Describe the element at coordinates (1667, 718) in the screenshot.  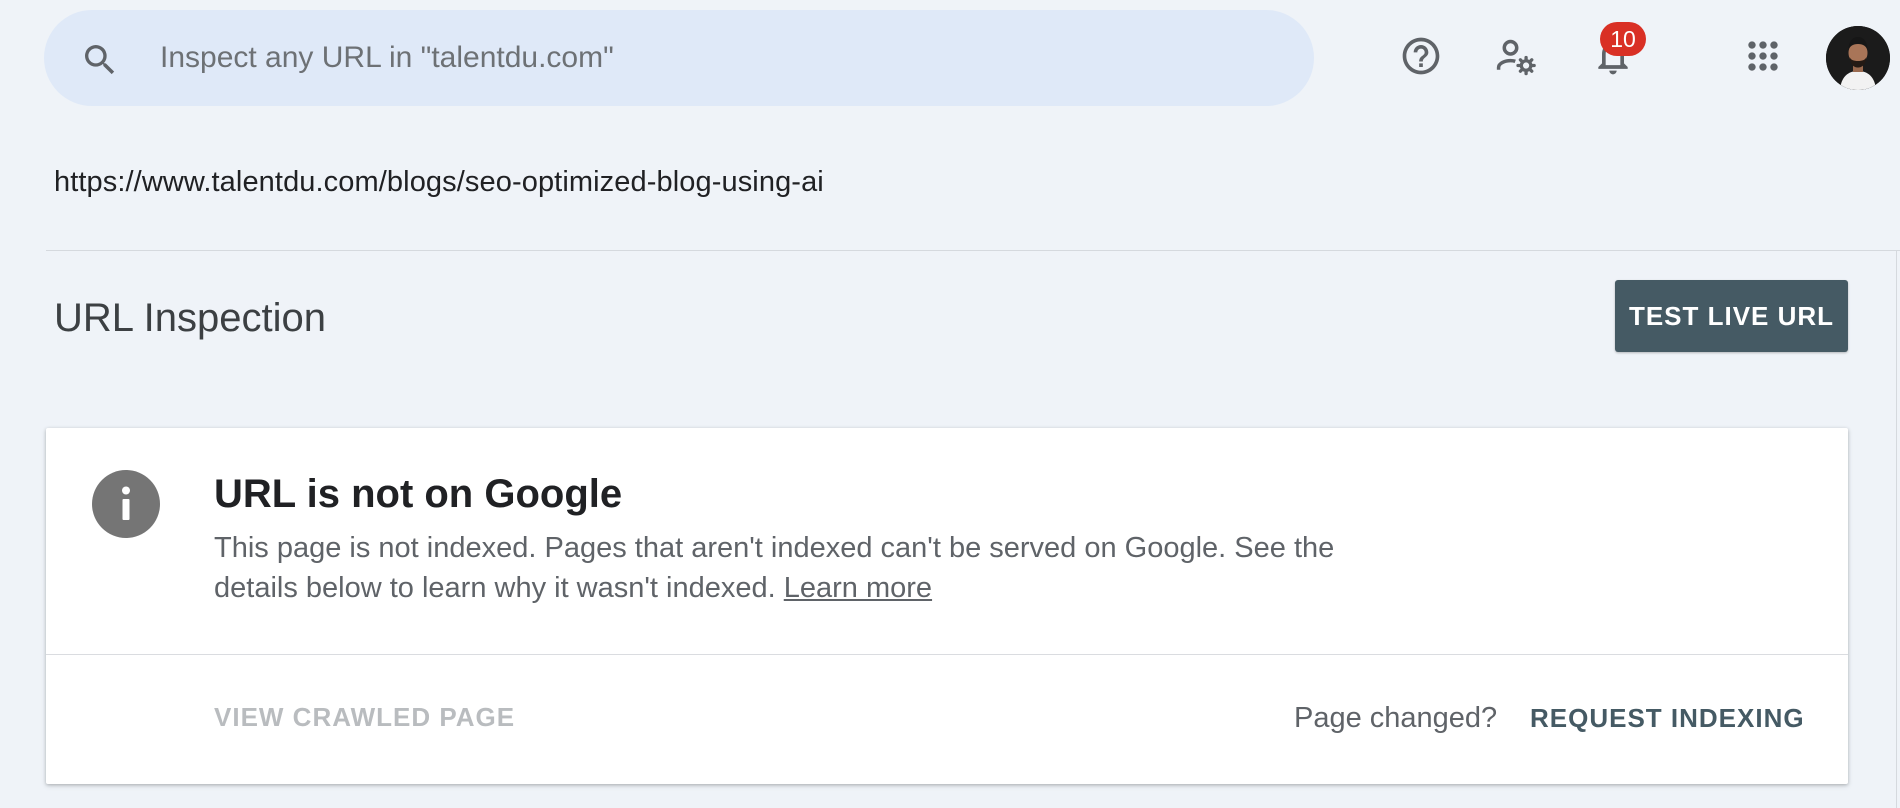
I see `request-indexing-button: REQUEST INDEXING` at that location.